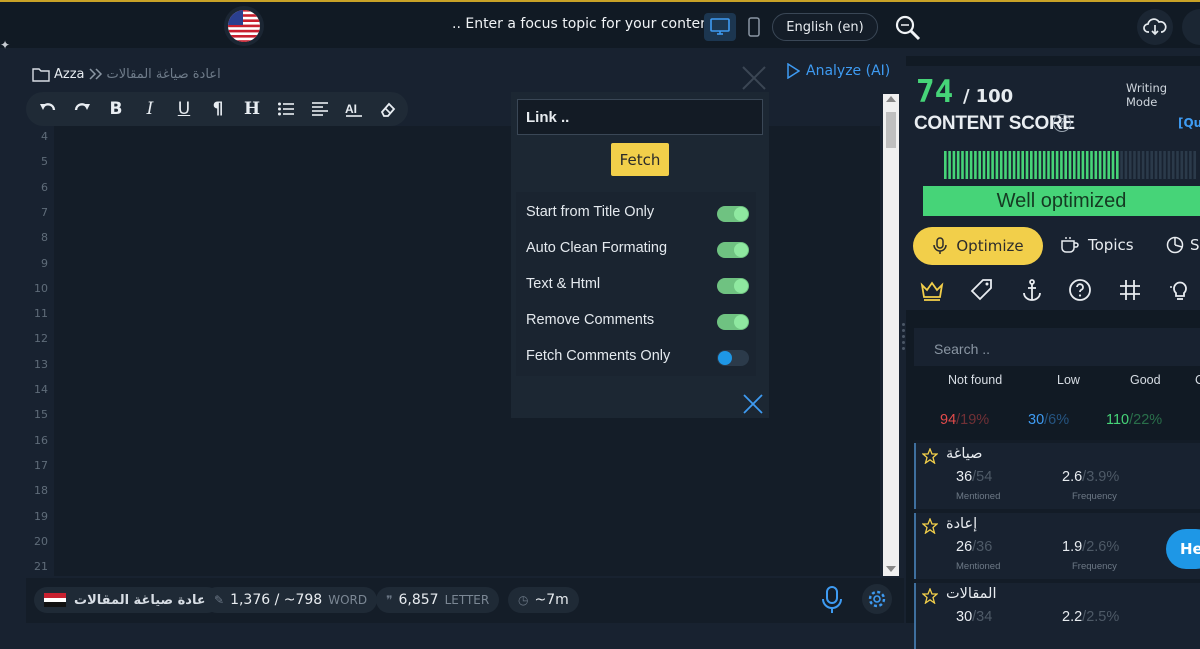 The height and width of the screenshot is (649, 1200). Describe the element at coordinates (640, 159) in the screenshot. I see `fetch-button: Fetch` at that location.